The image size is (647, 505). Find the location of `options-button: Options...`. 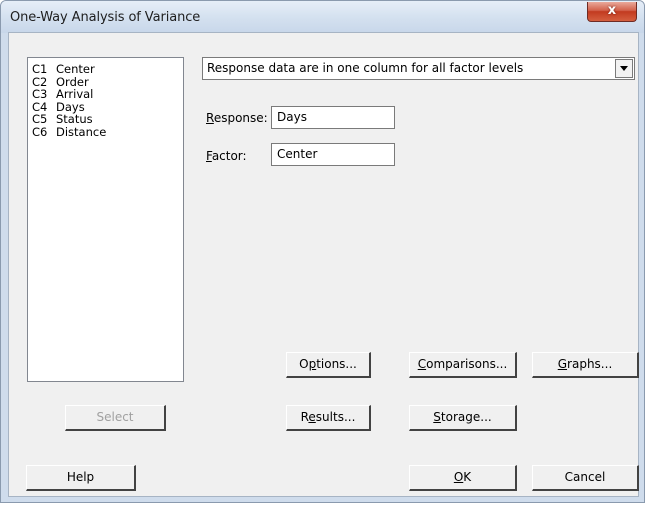

options-button: Options... is located at coordinates (328, 365).